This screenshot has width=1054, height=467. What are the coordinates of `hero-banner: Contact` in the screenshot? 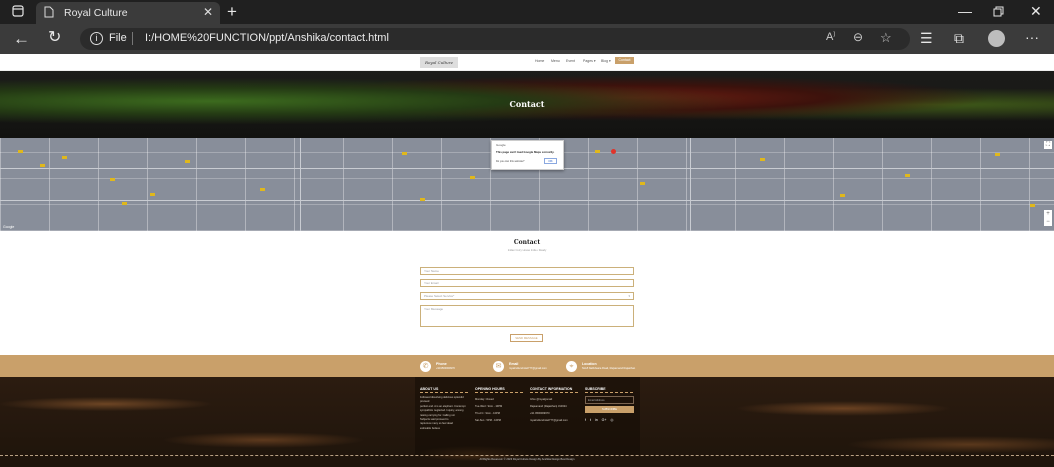 It's located at (527, 104).